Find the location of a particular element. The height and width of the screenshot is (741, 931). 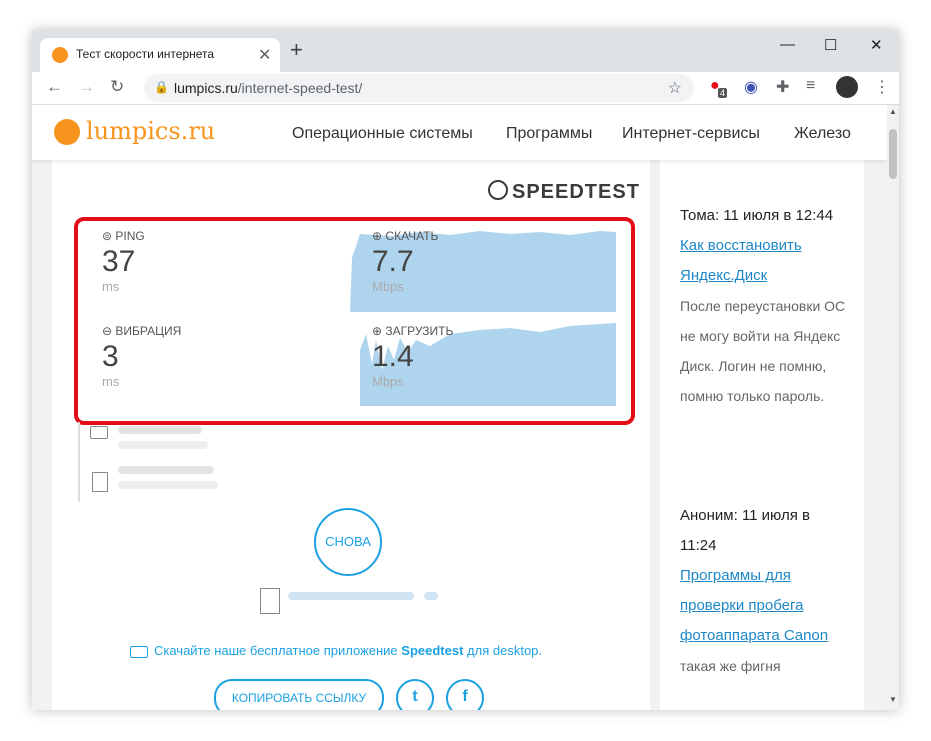

twitter-icon: t is located at coordinates (415, 696).